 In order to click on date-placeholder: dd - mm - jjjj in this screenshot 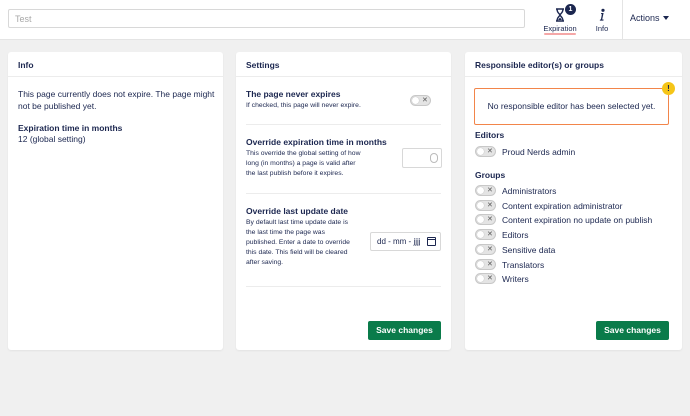, I will do `click(399, 241)`.